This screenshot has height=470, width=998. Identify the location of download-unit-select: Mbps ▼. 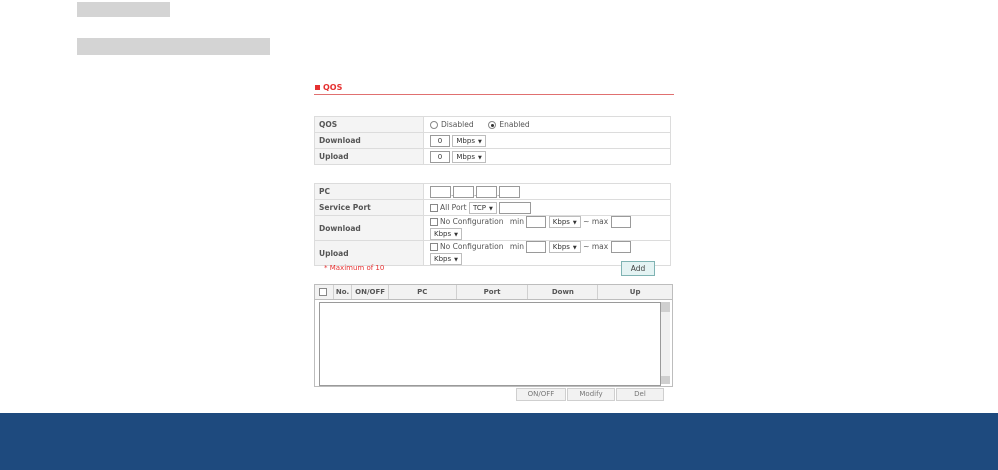
(469, 140).